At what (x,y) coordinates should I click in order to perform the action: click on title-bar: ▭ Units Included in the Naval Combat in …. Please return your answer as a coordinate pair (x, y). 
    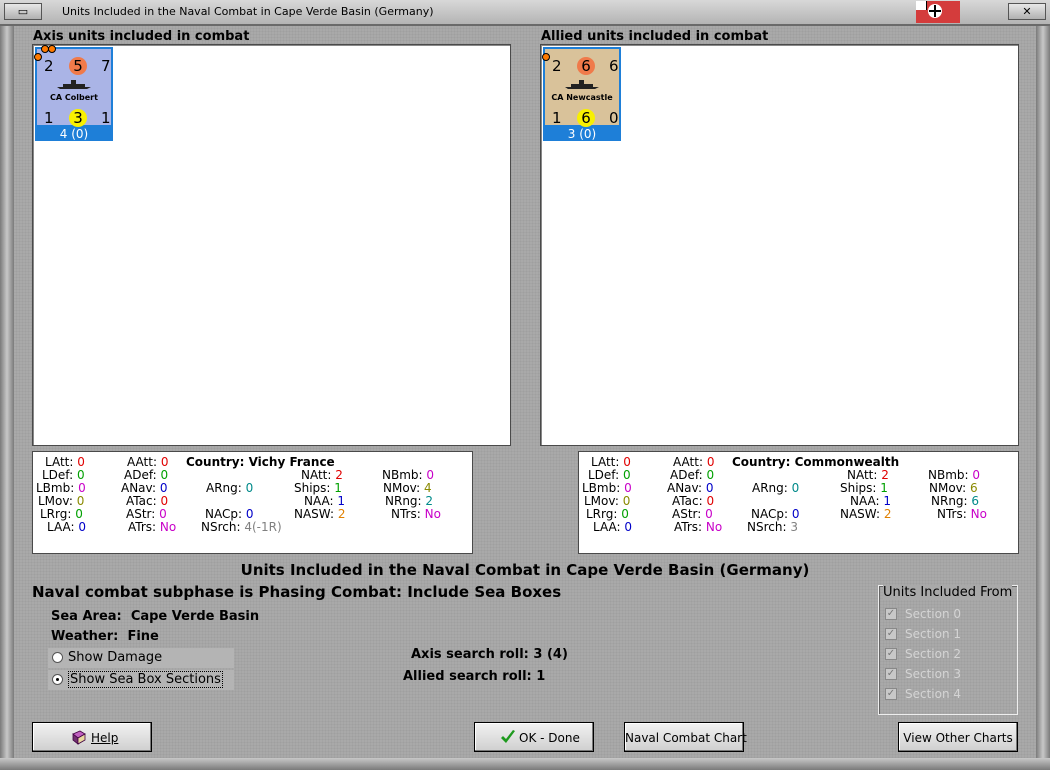
    Looking at the image, I should click on (525, 13).